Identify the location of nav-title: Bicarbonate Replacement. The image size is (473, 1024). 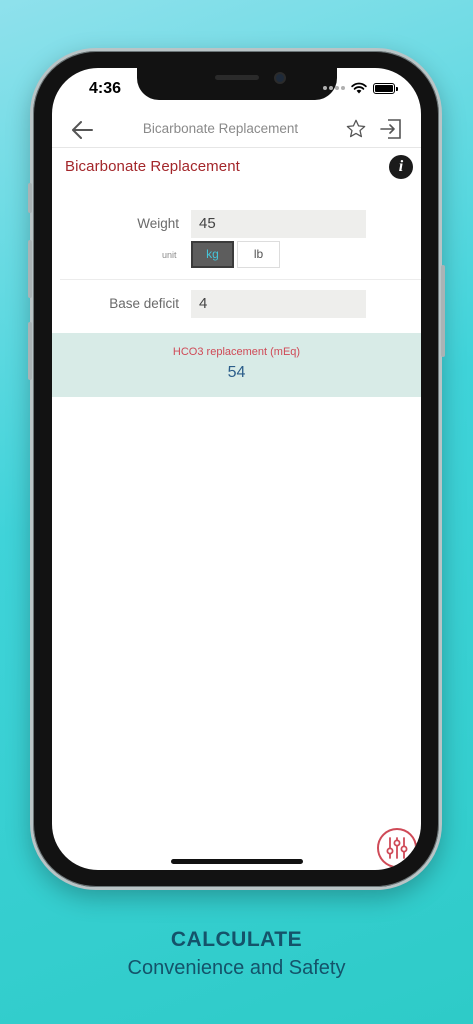
(220, 128).